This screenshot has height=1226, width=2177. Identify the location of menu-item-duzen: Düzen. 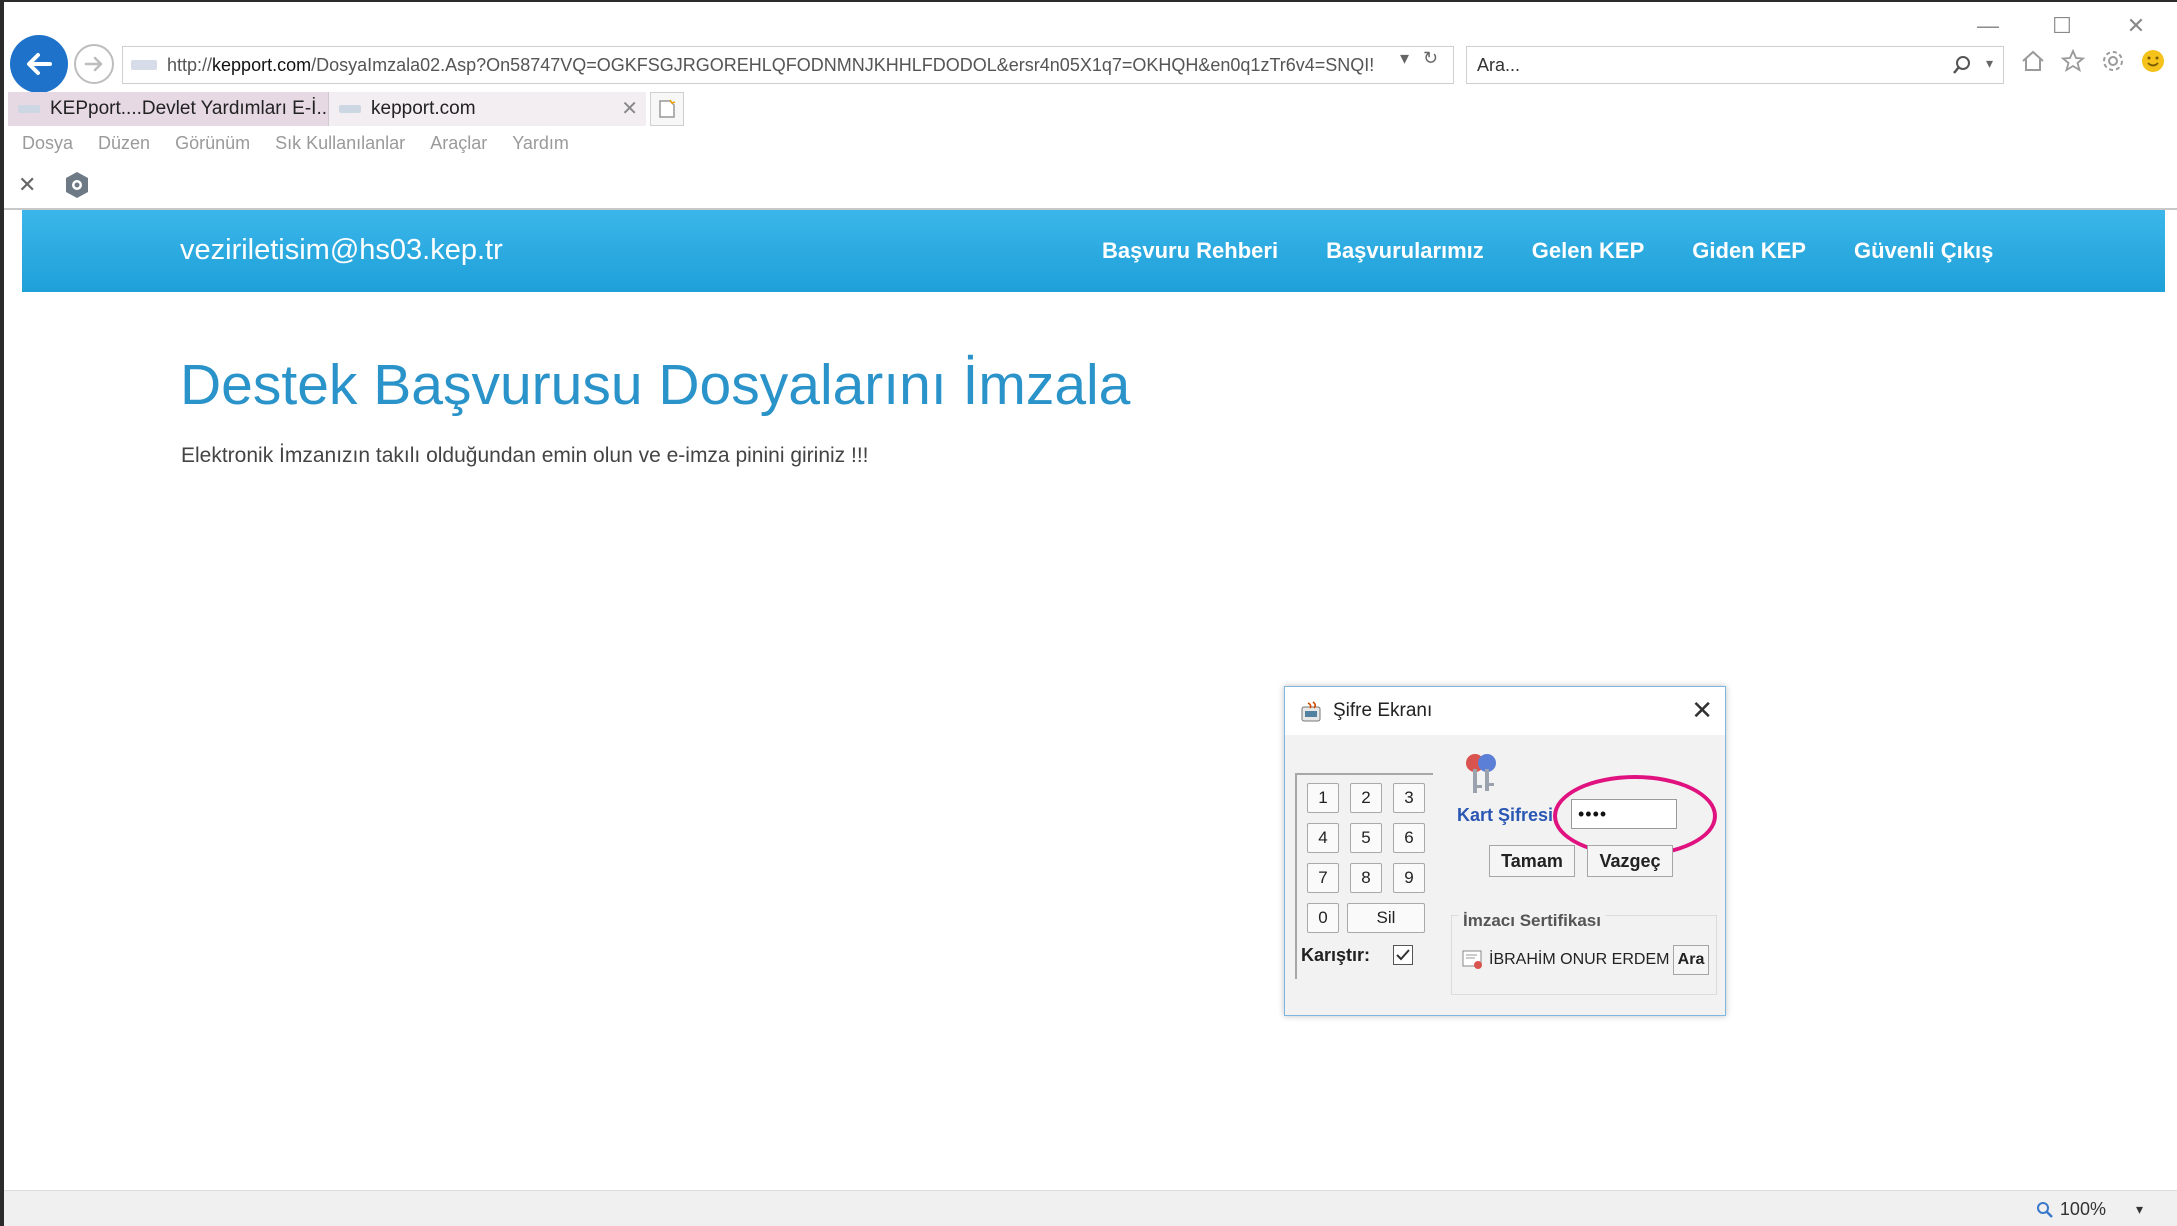
(124, 143).